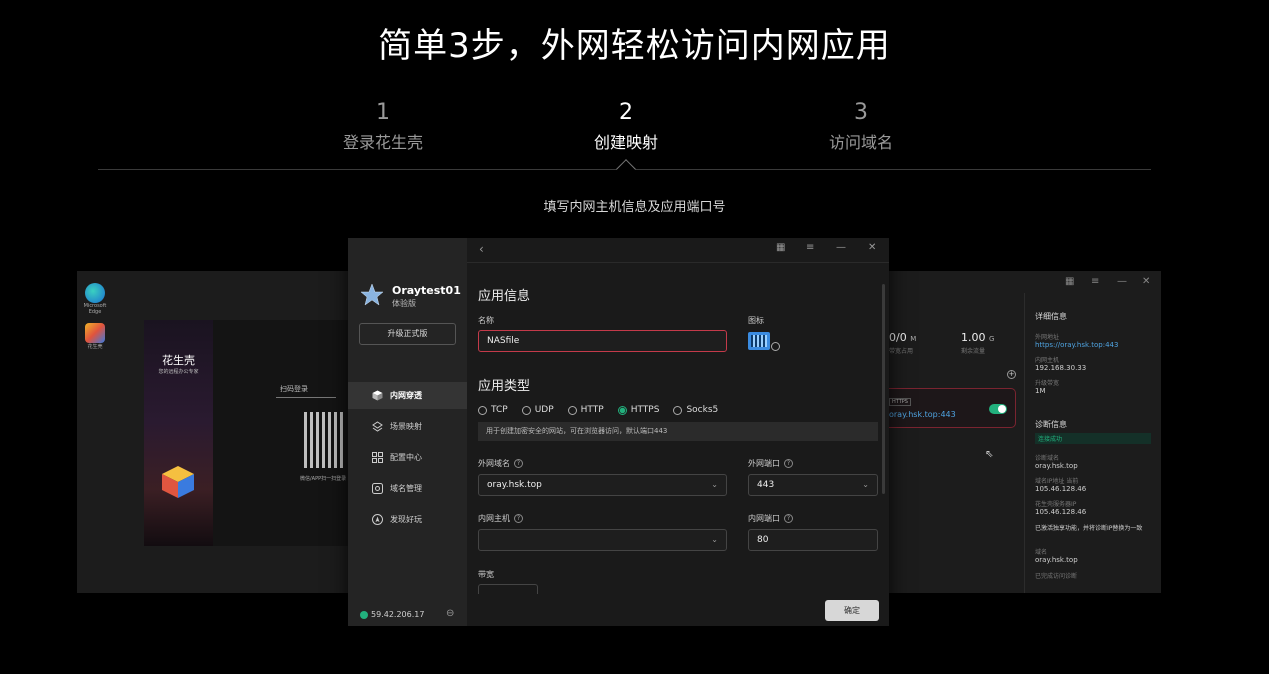  I want to click on nav-label: 内网穿透, so click(406, 395).